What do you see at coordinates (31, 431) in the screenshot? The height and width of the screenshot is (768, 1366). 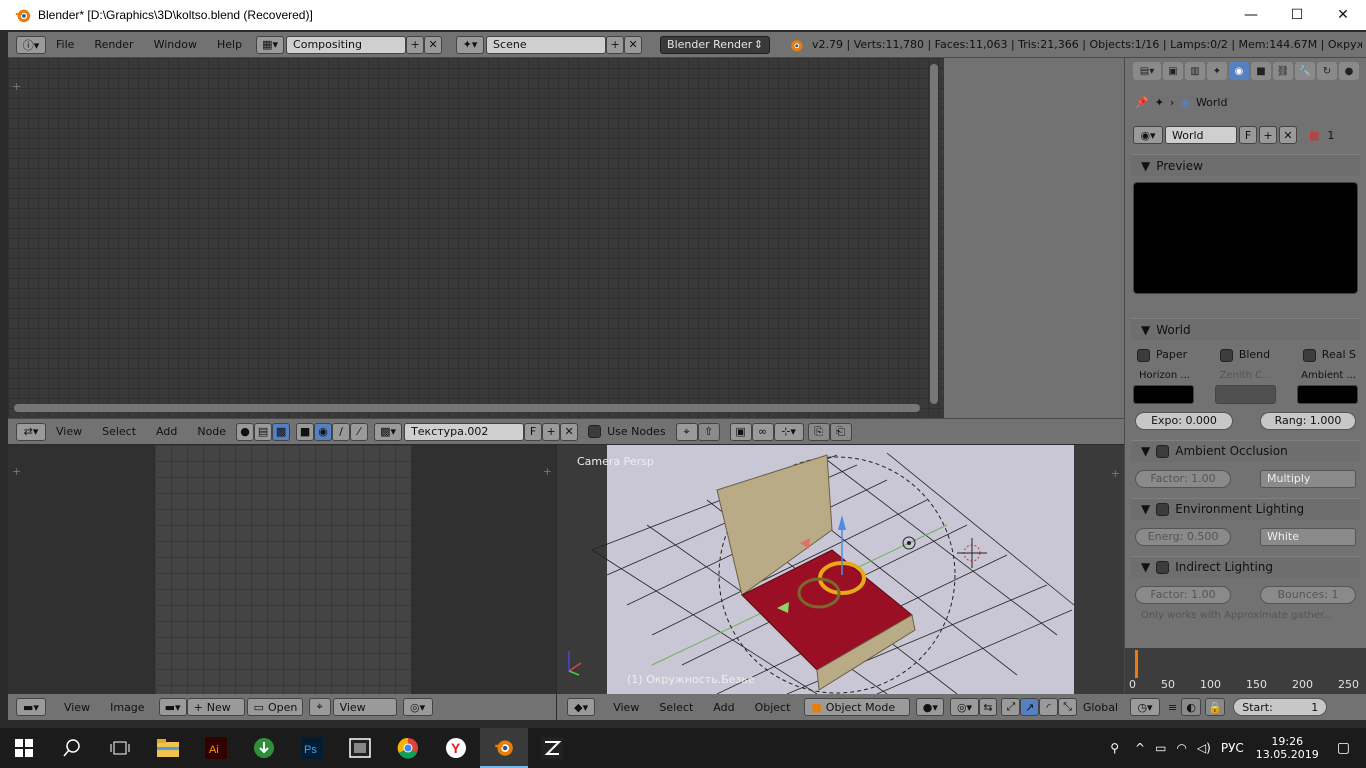 I see `editor-type-node-icon: ⇄▾` at bounding box center [31, 431].